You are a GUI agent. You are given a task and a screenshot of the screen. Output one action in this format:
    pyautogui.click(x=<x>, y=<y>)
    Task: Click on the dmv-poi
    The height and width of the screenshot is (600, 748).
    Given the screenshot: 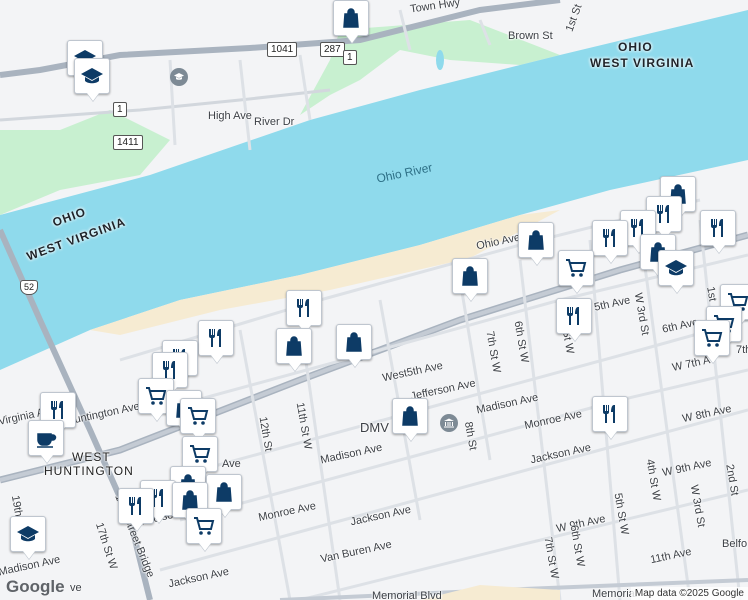 What is the action you would take?
    pyautogui.click(x=449, y=423)
    